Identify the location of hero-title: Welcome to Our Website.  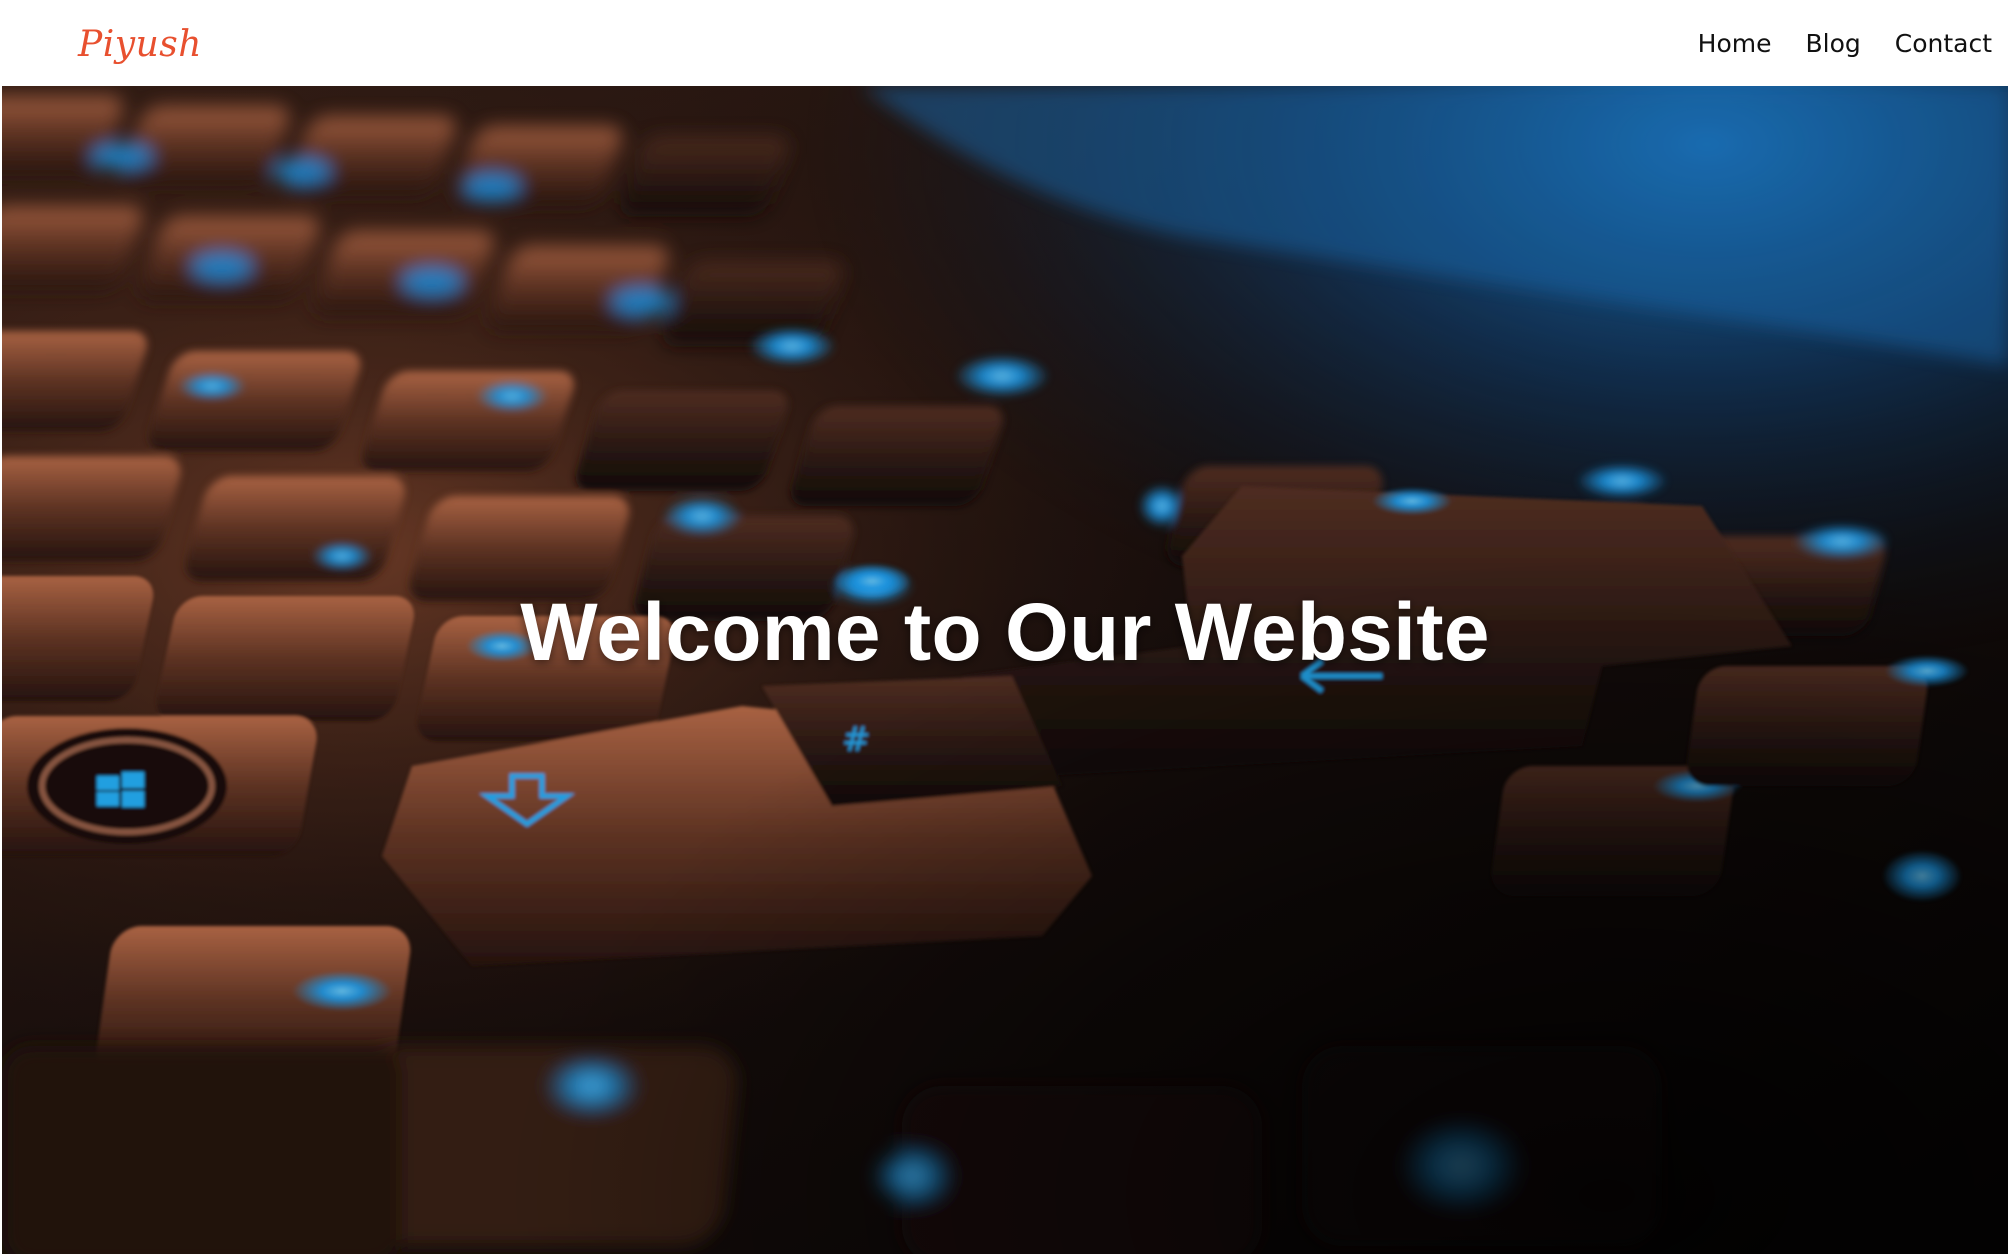
(1005, 632).